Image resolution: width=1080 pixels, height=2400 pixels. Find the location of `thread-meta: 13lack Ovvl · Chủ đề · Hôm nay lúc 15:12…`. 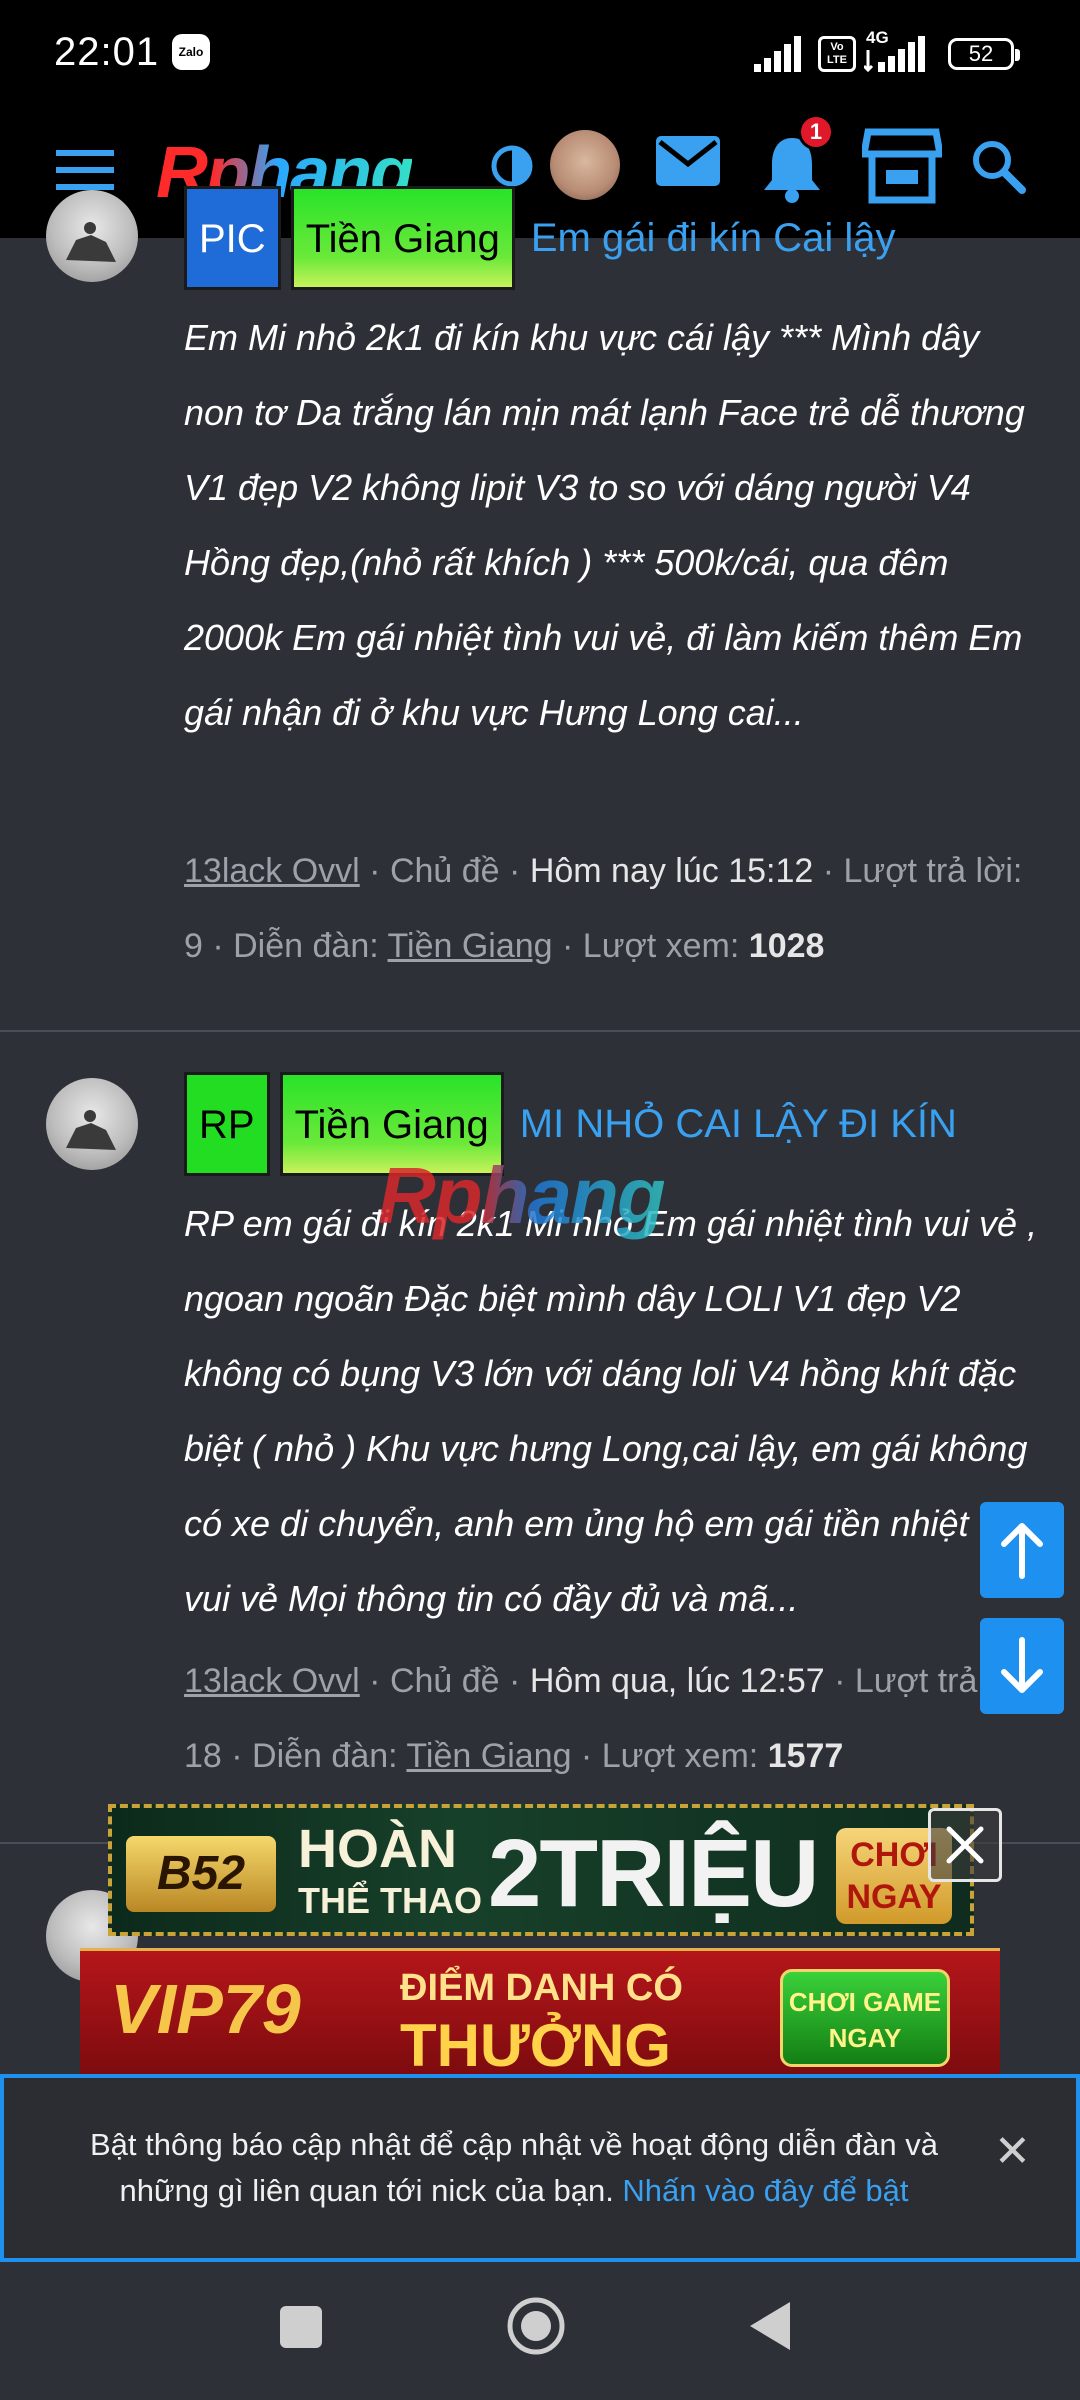

thread-meta: 13lack Ovvl · Chủ đề · Hôm nay lúc 15:12… is located at coordinates (614, 909).